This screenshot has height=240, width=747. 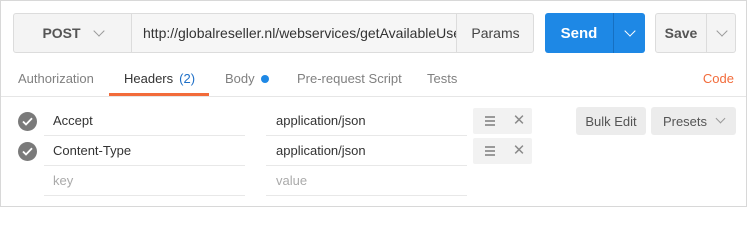 What do you see at coordinates (685, 121) in the screenshot?
I see `presets-label: Presets` at bounding box center [685, 121].